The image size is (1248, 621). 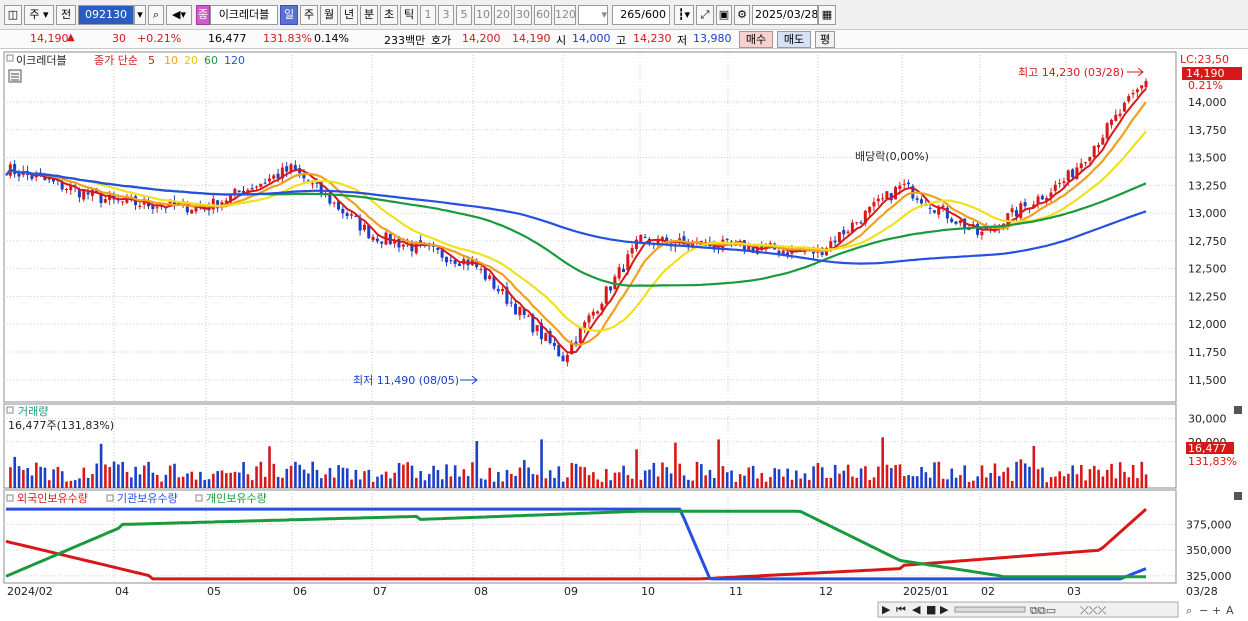 What do you see at coordinates (523, 15) in the screenshot?
I see `interval-30: 30` at bounding box center [523, 15].